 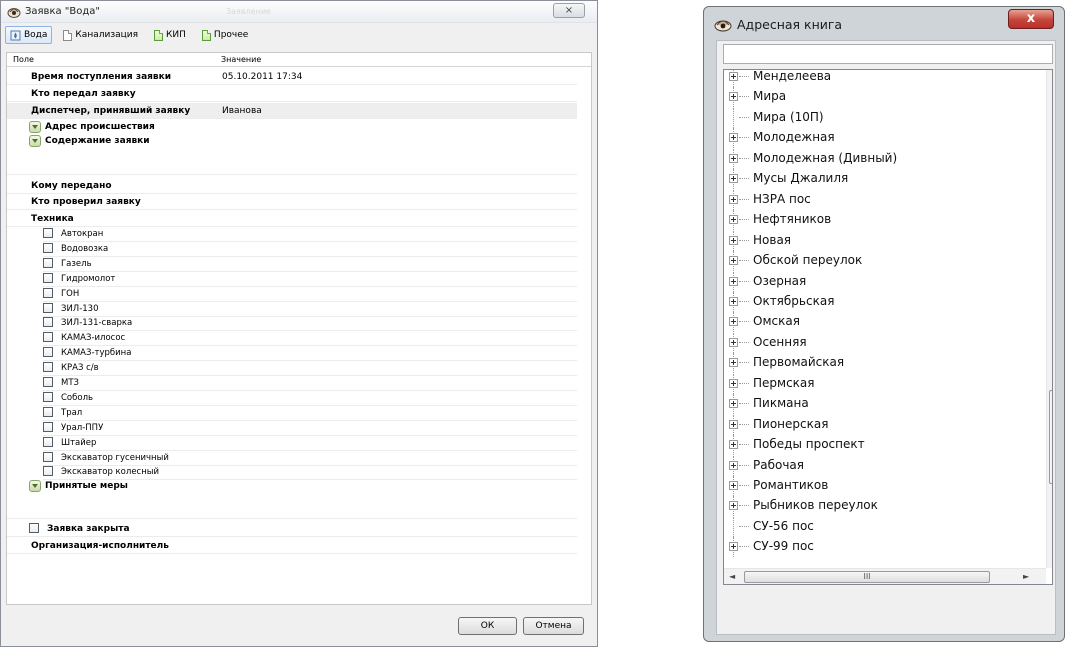 What do you see at coordinates (89, 141) in the screenshot?
I see `section-content: Содержание заявки` at bounding box center [89, 141].